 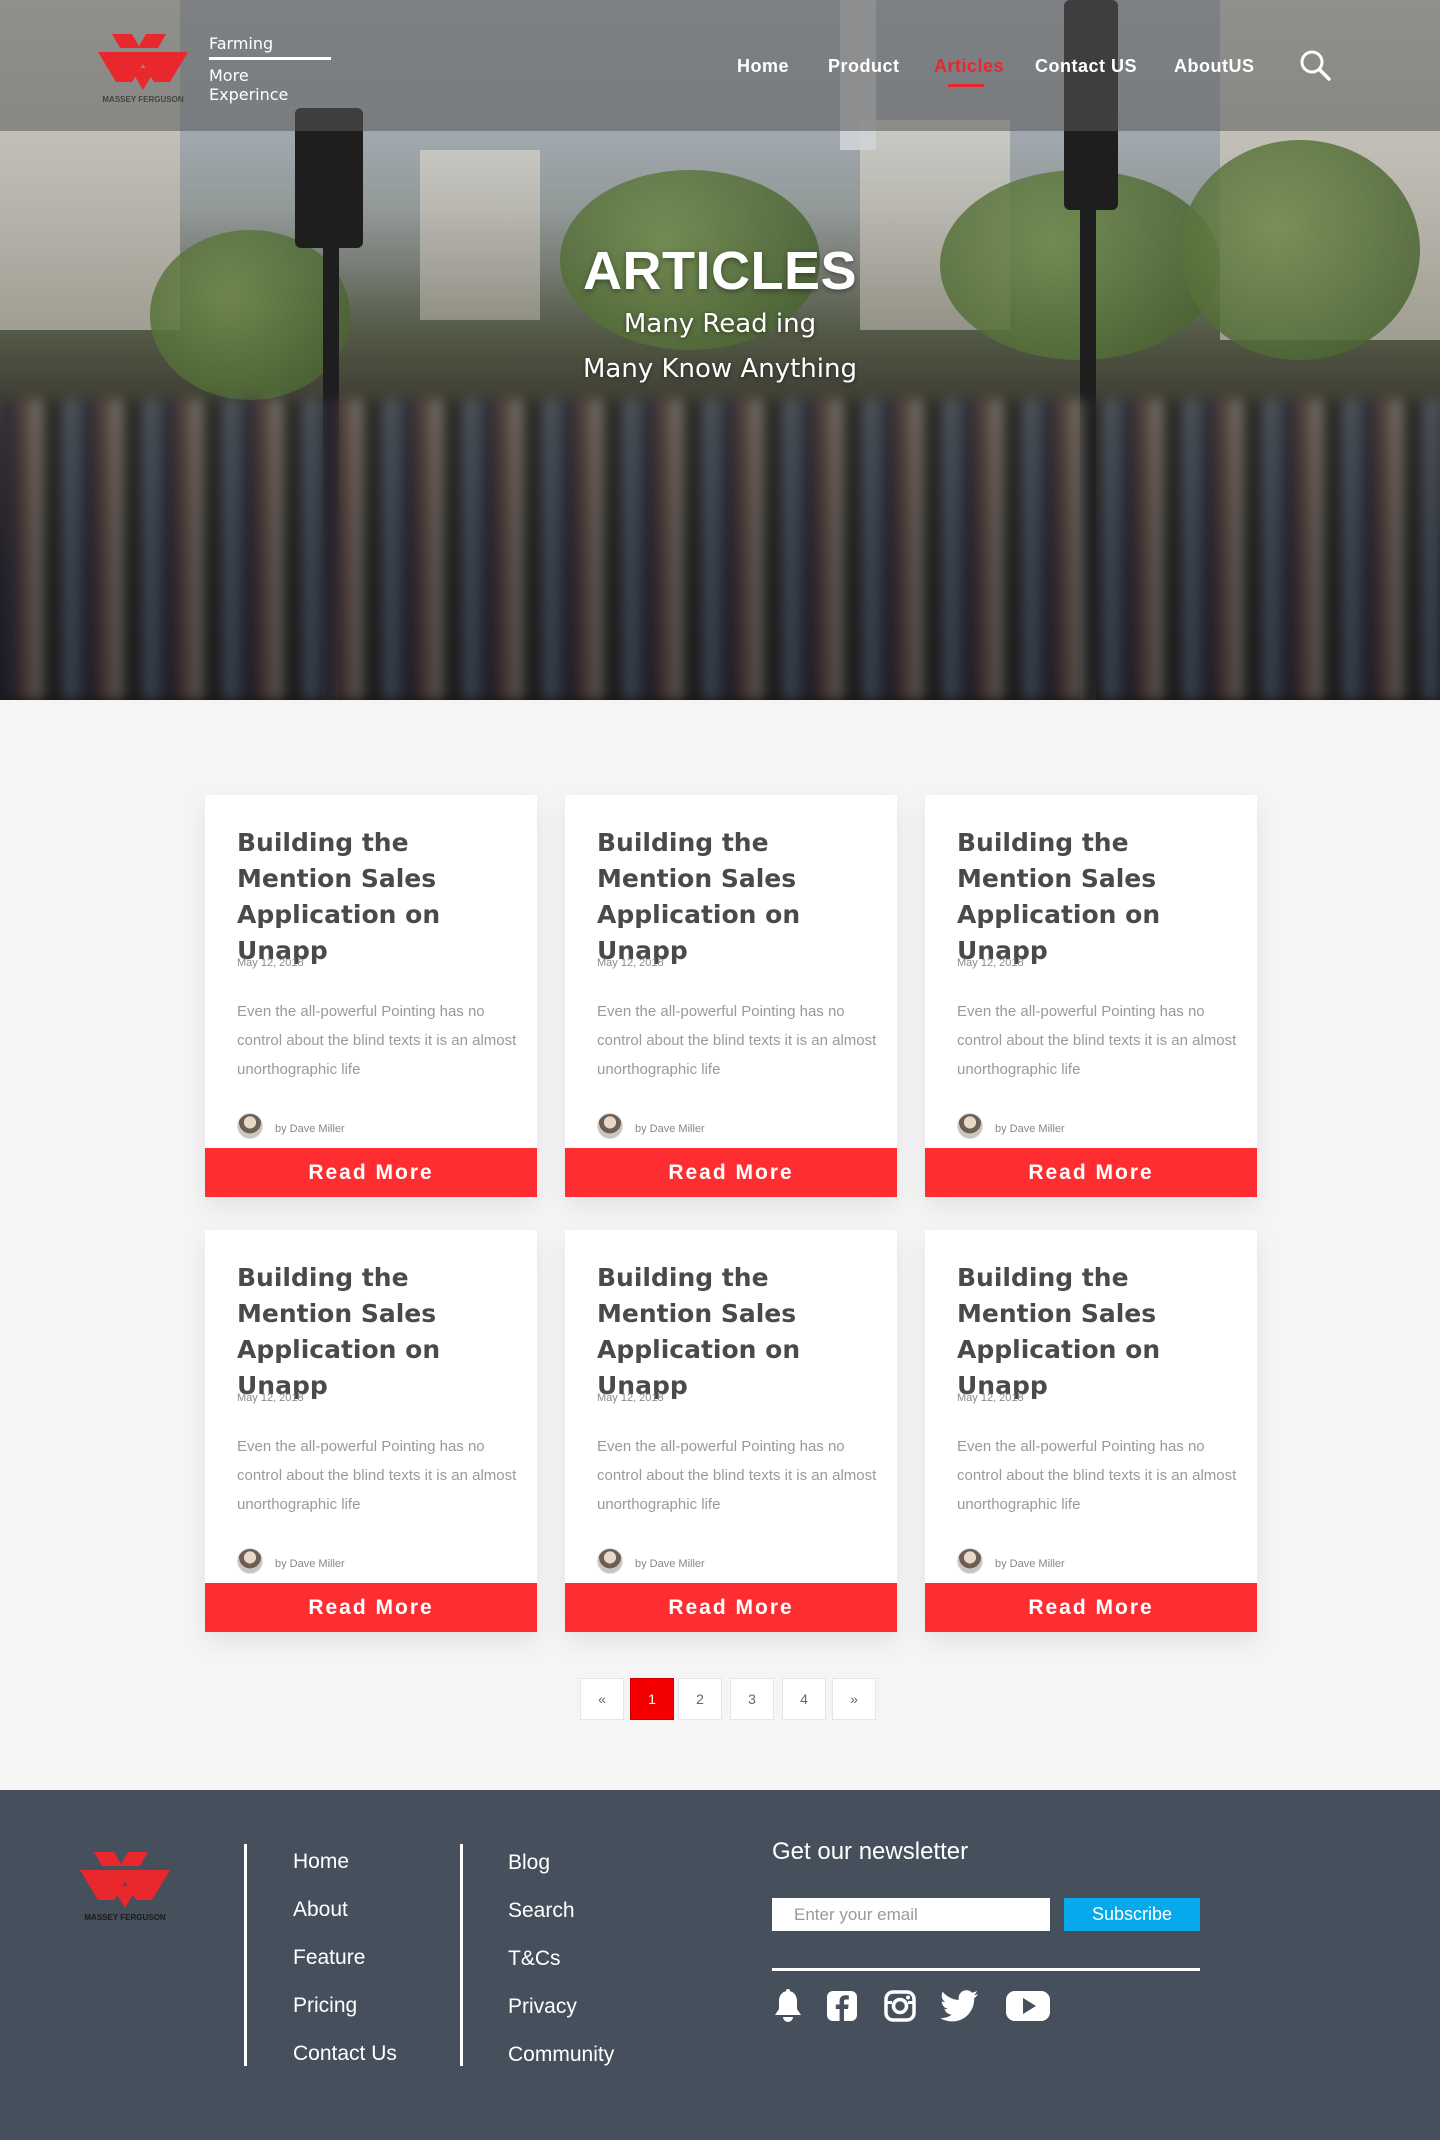 What do you see at coordinates (870, 1851) in the screenshot?
I see `newsletter-title: Get our newsletter` at bounding box center [870, 1851].